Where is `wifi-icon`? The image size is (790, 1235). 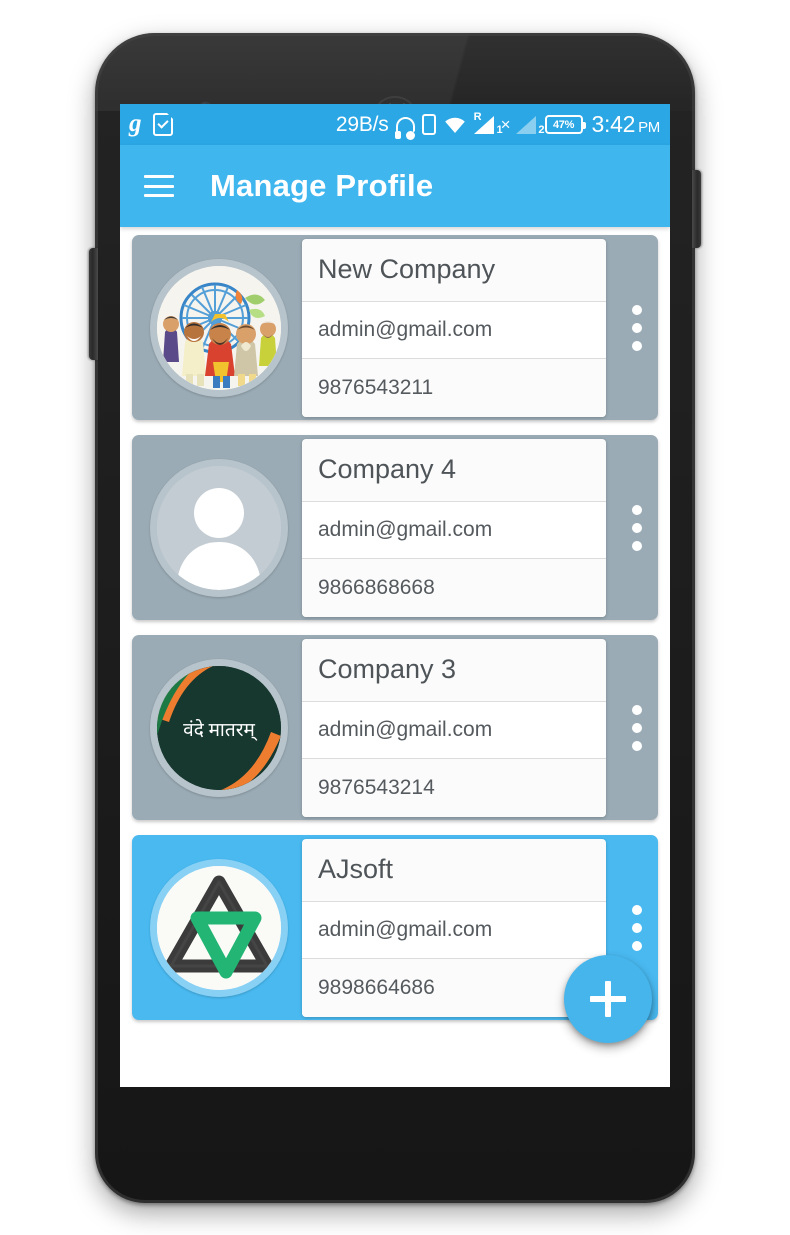 wifi-icon is located at coordinates (455, 125).